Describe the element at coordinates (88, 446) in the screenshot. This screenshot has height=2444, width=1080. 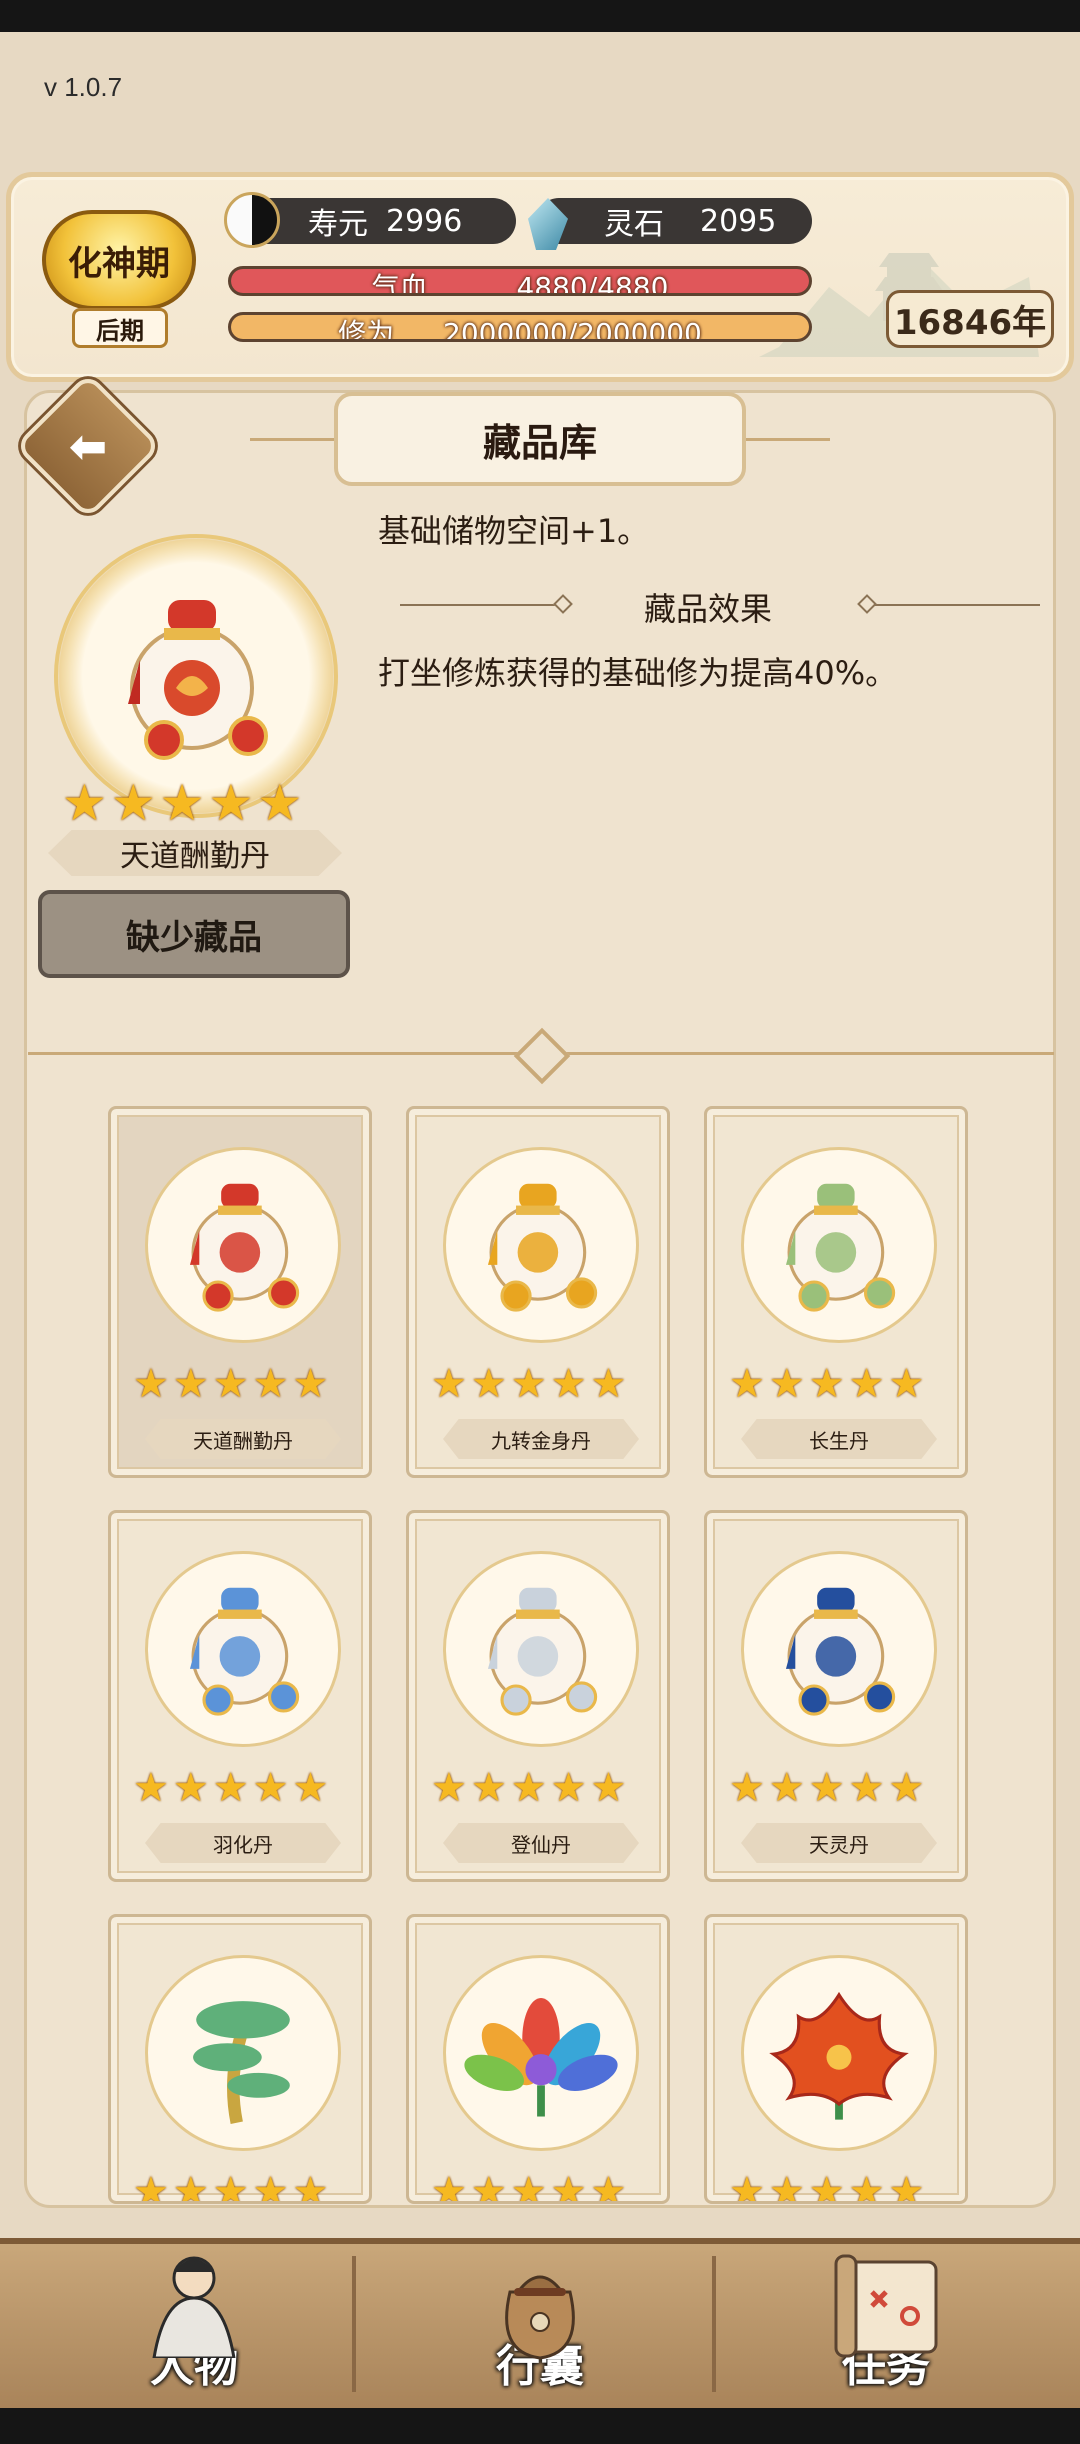
I see `arrow-left-icon: ⬅` at that location.